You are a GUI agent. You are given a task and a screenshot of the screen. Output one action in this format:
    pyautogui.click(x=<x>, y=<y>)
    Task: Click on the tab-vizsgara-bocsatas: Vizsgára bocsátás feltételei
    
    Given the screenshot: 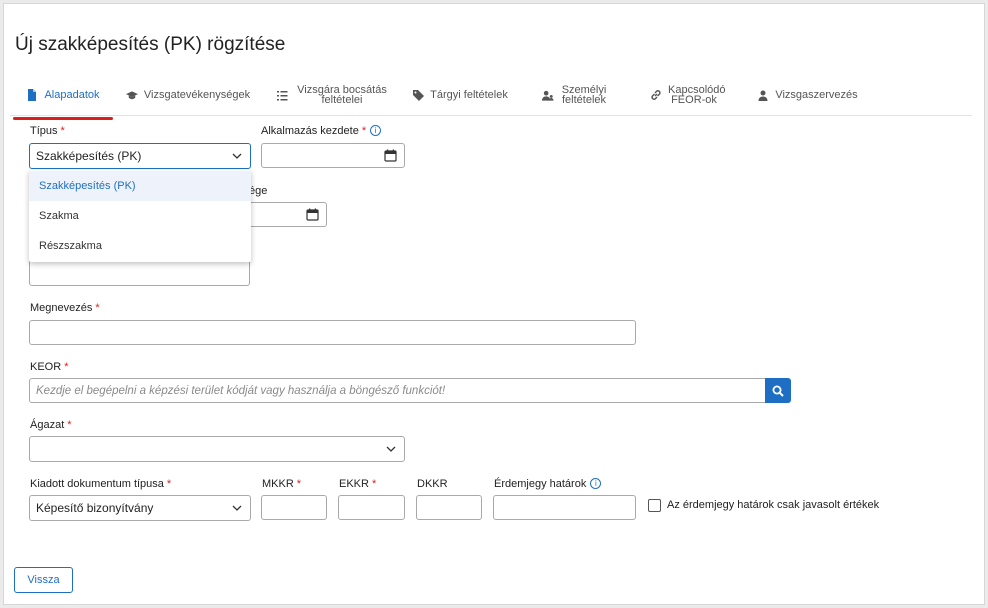 What is the action you would take?
    pyautogui.click(x=333, y=95)
    